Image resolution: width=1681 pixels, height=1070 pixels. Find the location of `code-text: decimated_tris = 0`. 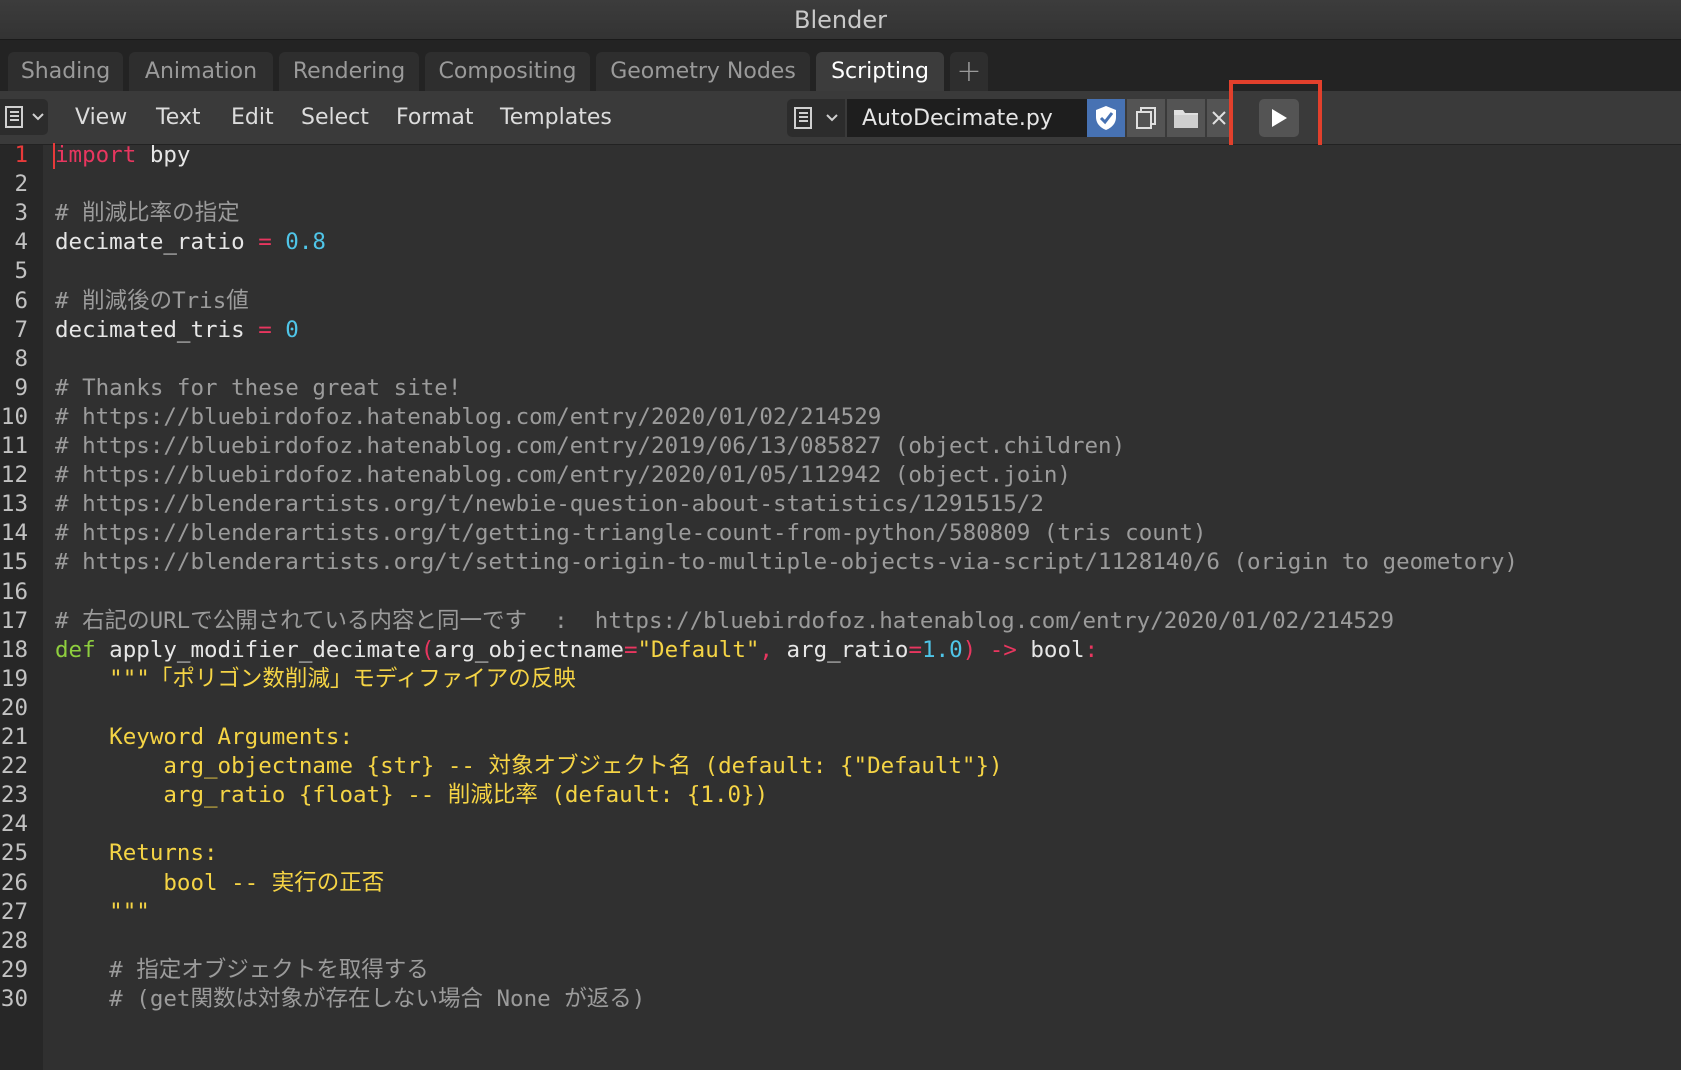

code-text: decimated_tris = 0 is located at coordinates (177, 330).